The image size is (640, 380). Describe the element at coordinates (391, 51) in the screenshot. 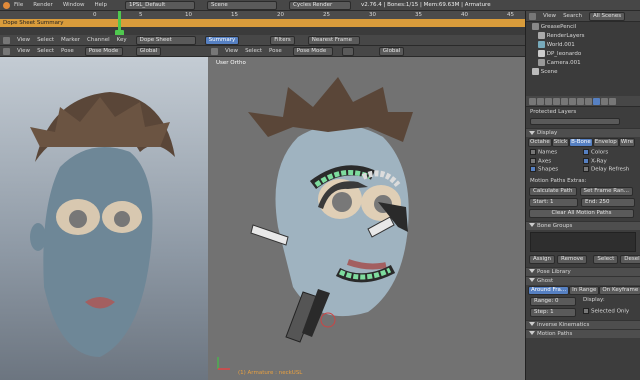

I see `main-orientation-selector: Global` at that location.